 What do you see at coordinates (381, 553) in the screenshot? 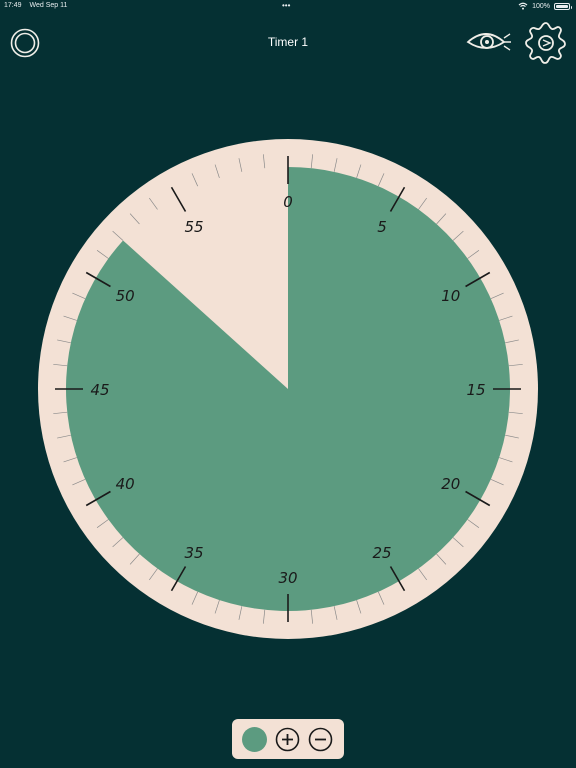
I see `dial-label-25: 25` at bounding box center [381, 553].